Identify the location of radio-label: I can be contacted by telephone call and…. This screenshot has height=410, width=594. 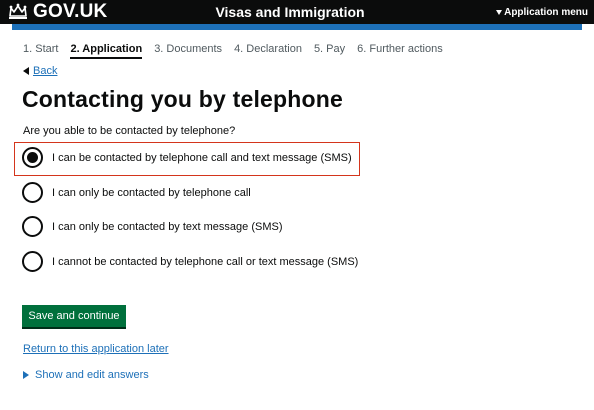
(202, 157).